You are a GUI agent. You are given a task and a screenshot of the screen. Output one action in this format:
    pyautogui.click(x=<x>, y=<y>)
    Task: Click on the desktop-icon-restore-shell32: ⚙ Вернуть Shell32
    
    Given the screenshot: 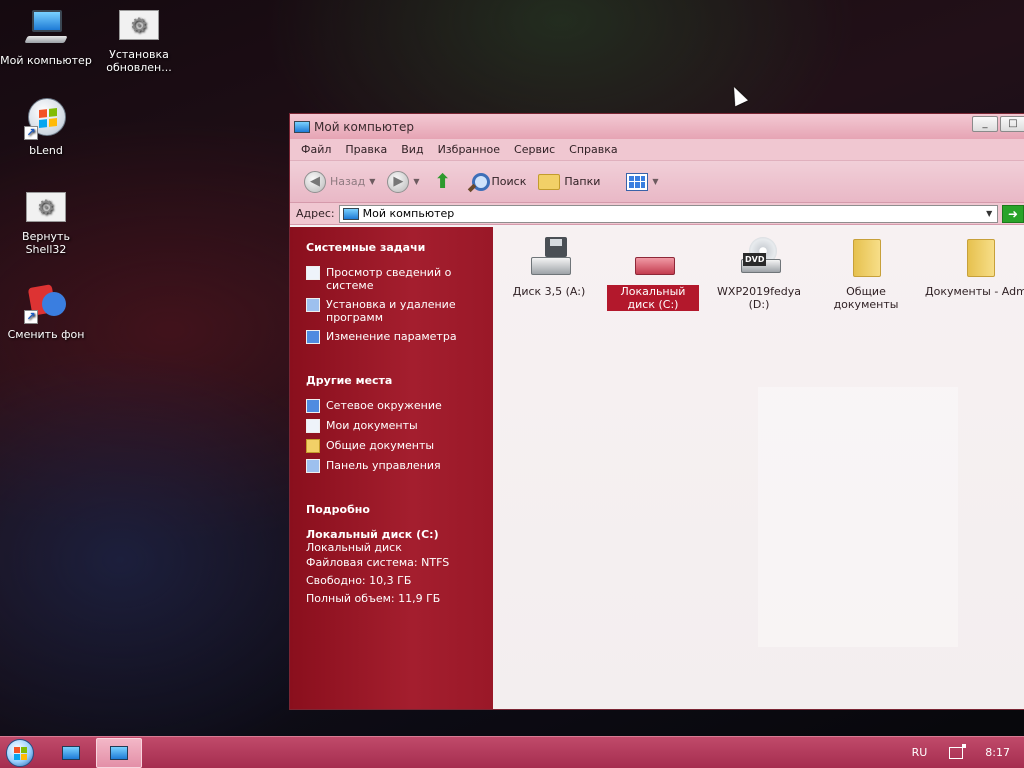 What is the action you would take?
    pyautogui.click(x=46, y=222)
    